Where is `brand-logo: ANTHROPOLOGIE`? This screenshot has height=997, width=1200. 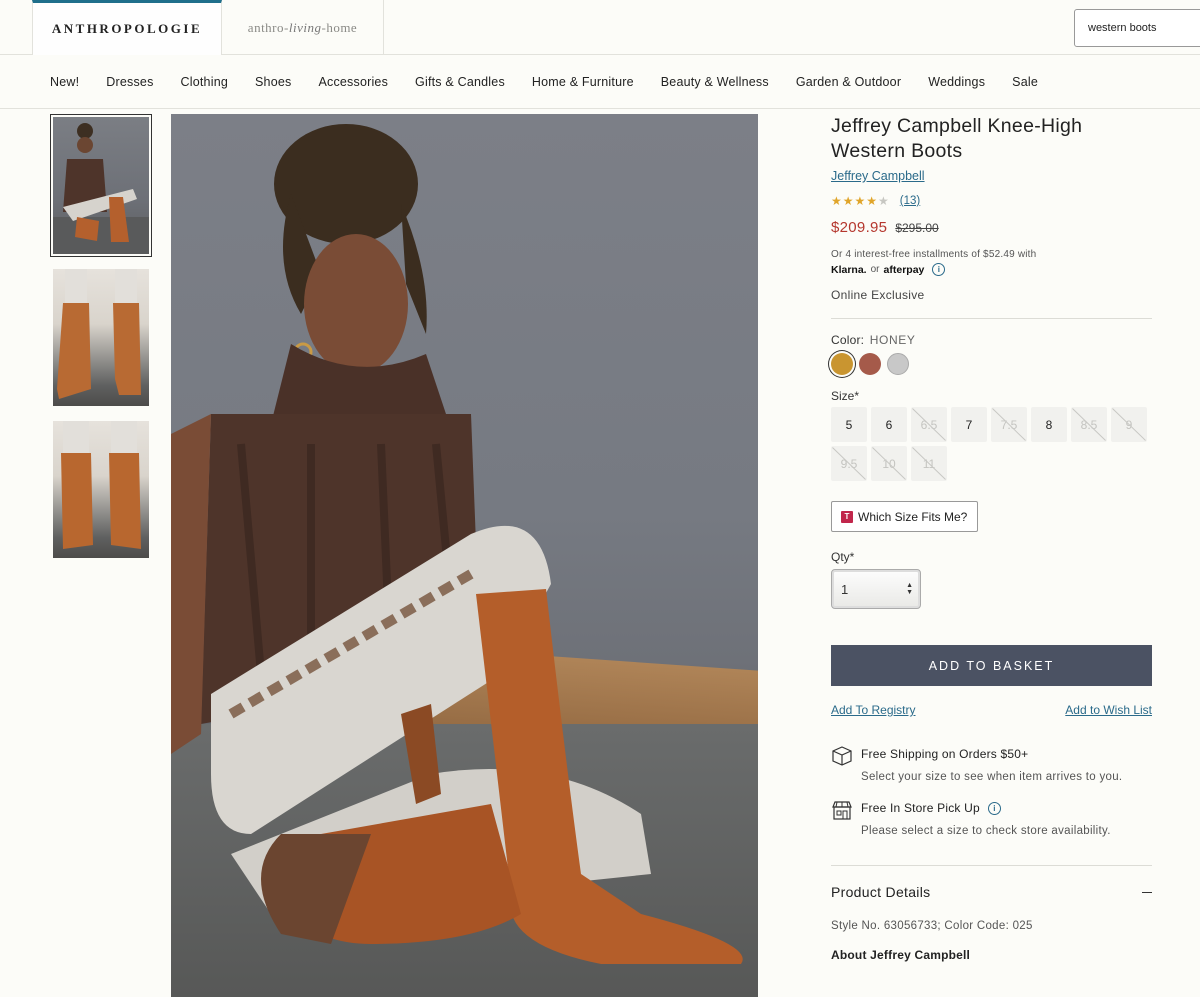
brand-logo: ANTHROPOLOGIE is located at coordinates (127, 28).